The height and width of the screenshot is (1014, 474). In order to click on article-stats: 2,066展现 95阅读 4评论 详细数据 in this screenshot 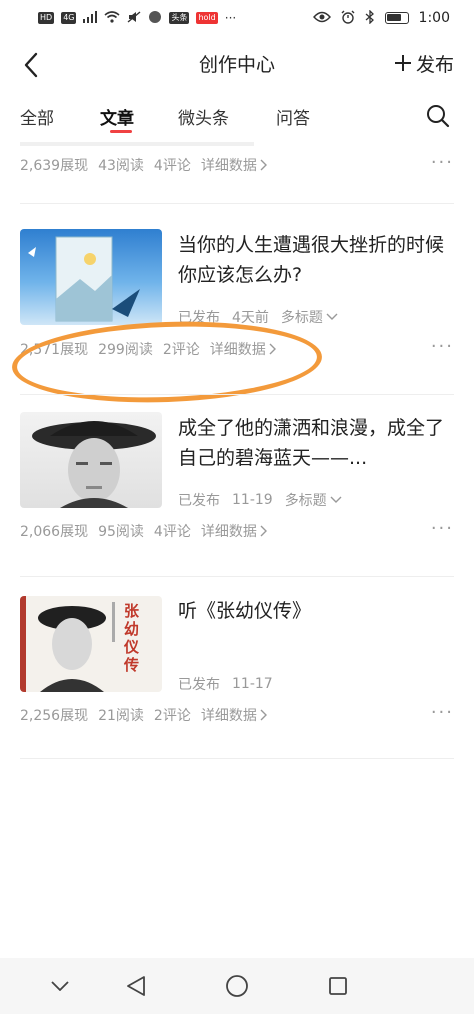, I will do `click(143, 531)`.